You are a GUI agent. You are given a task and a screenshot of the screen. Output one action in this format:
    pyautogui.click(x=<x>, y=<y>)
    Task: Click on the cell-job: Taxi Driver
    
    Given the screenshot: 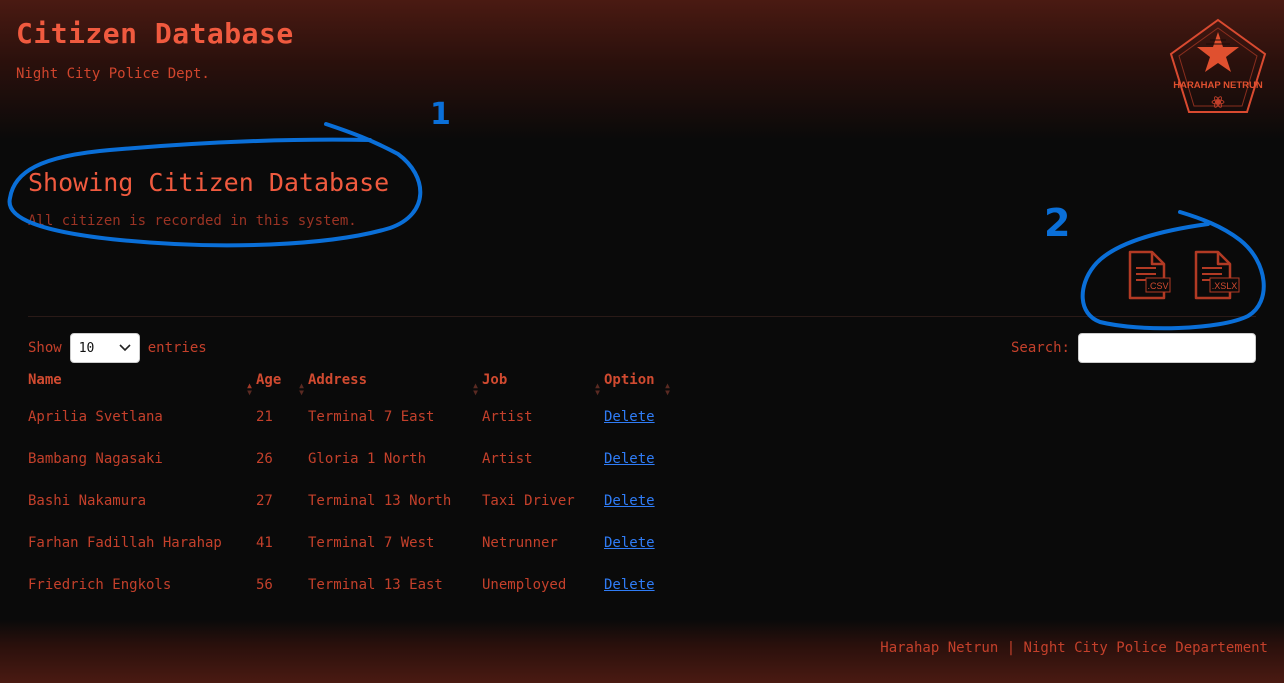 What is the action you would take?
    pyautogui.click(x=528, y=501)
    